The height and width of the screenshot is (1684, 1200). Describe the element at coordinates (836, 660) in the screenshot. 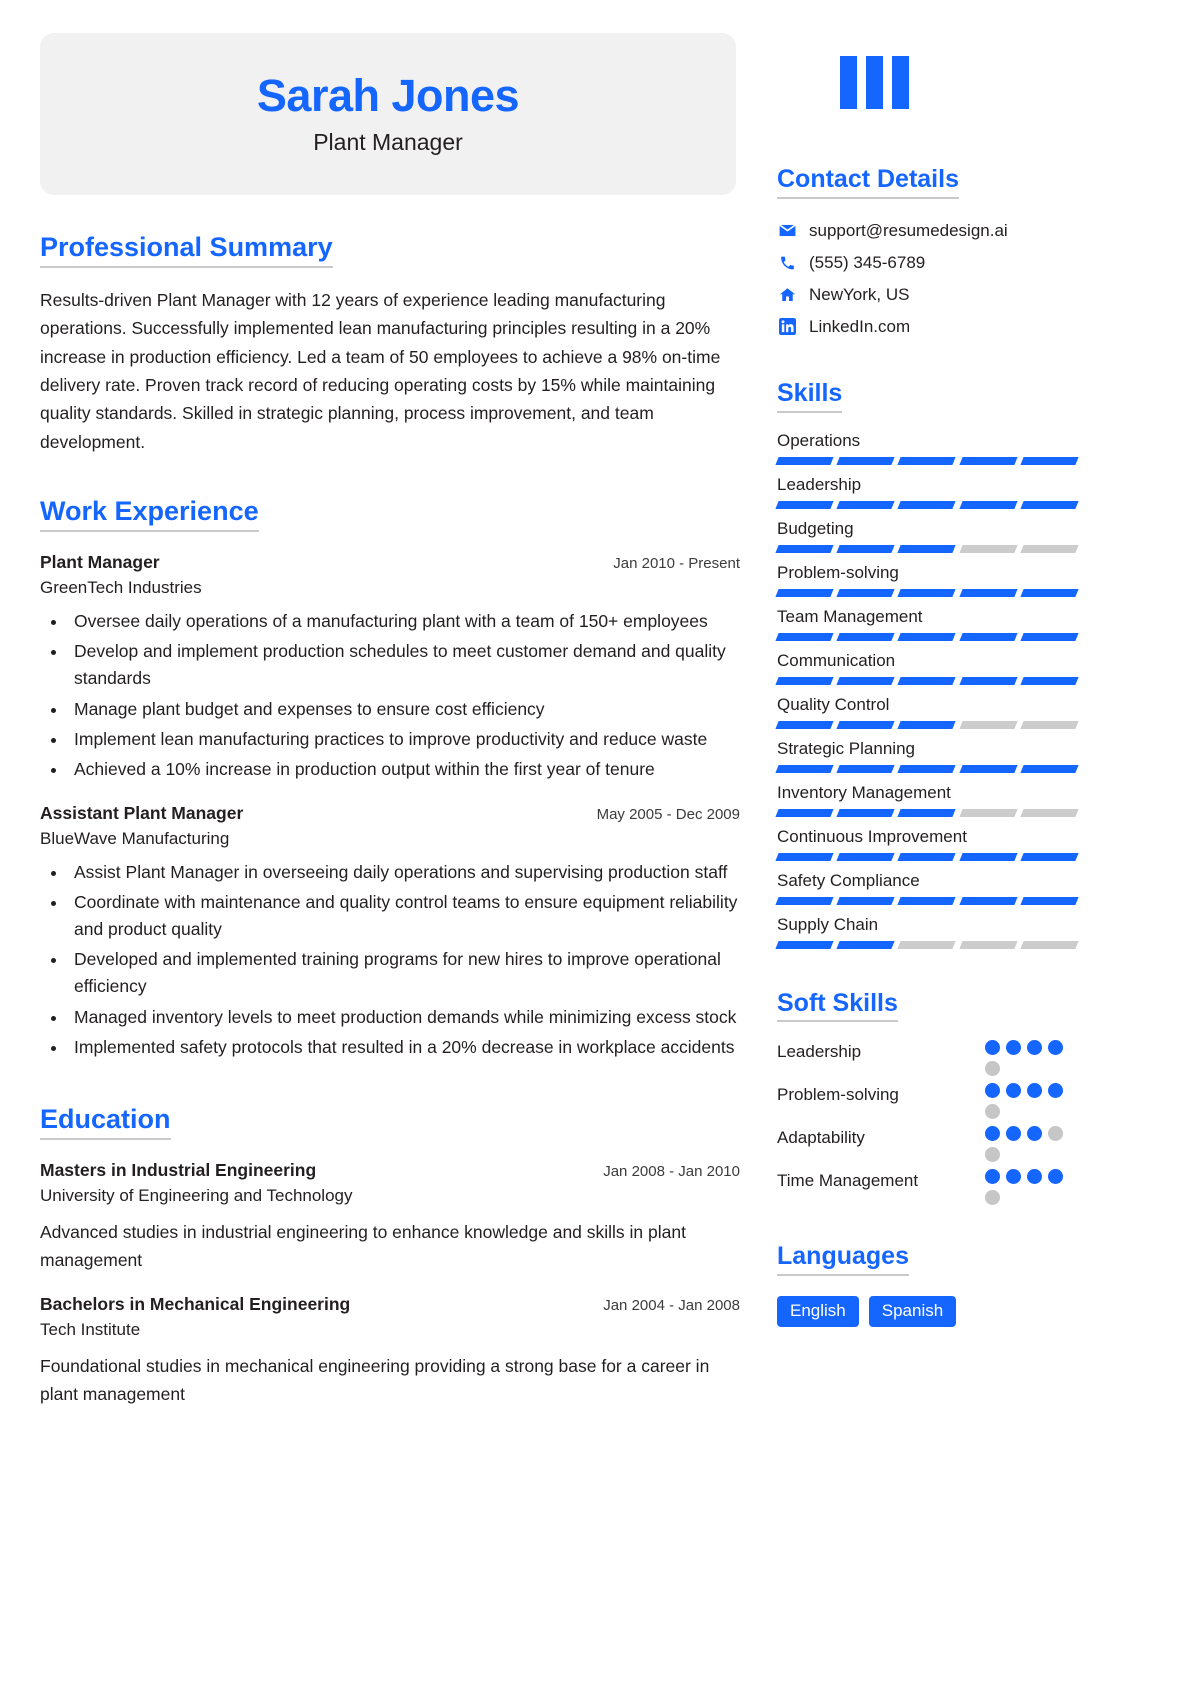

I see `skill-label: Communication` at that location.